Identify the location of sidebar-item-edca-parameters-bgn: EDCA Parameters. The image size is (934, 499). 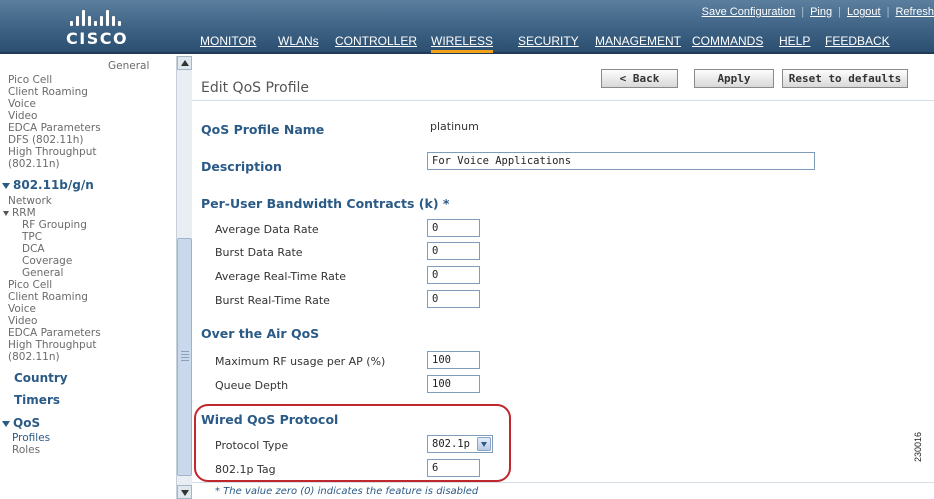
(54, 333).